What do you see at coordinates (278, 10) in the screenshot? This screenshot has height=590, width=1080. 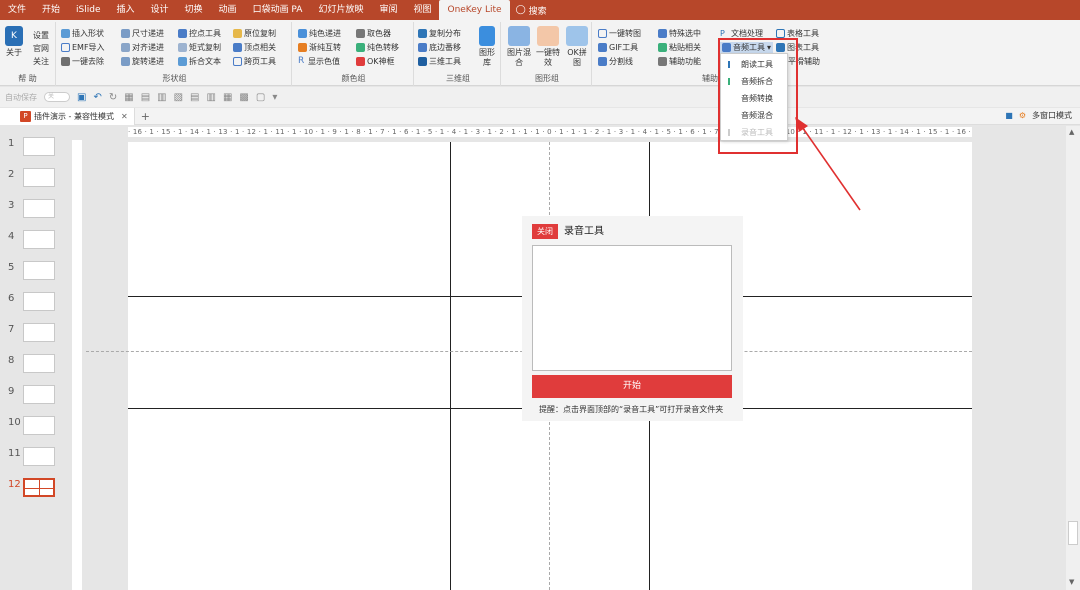 I see `tab-pocket-animation: 口袋动画 PA` at bounding box center [278, 10].